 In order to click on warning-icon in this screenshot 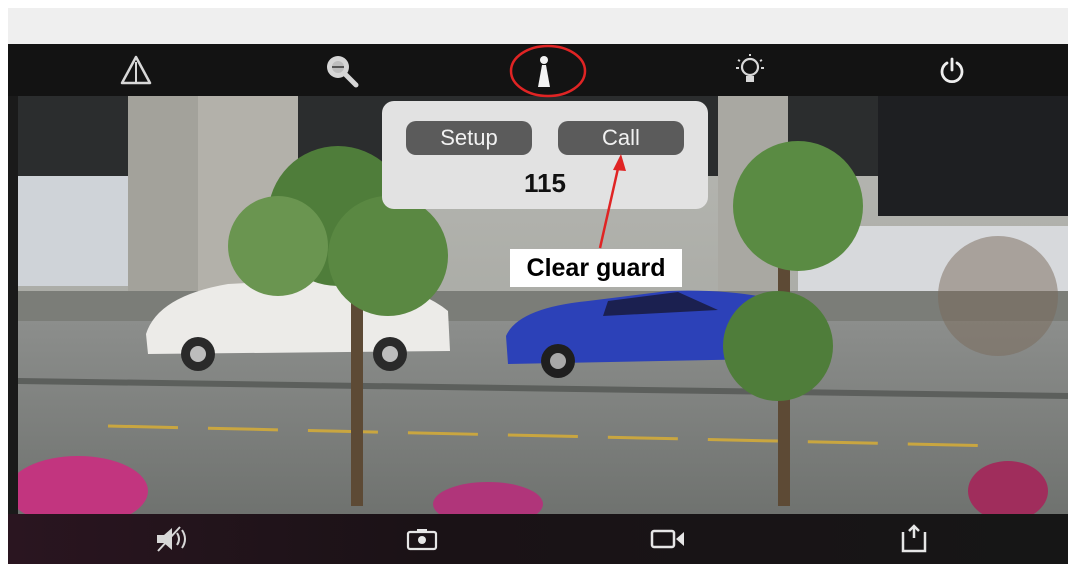, I will do `click(136, 70)`.